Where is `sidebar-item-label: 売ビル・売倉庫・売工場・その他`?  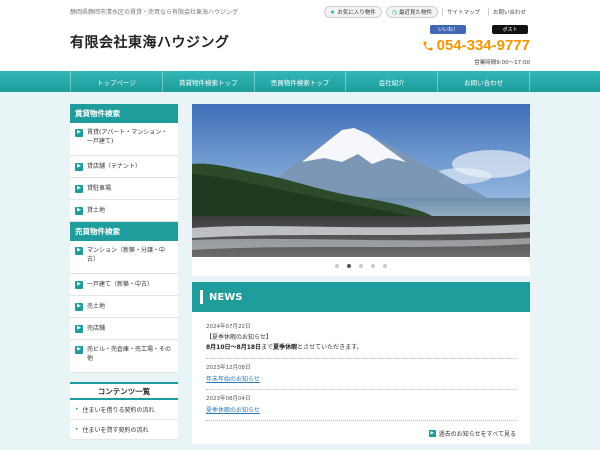
sidebar-item-label: 売ビル・売倉庫・売工場・その他 is located at coordinates (129, 354).